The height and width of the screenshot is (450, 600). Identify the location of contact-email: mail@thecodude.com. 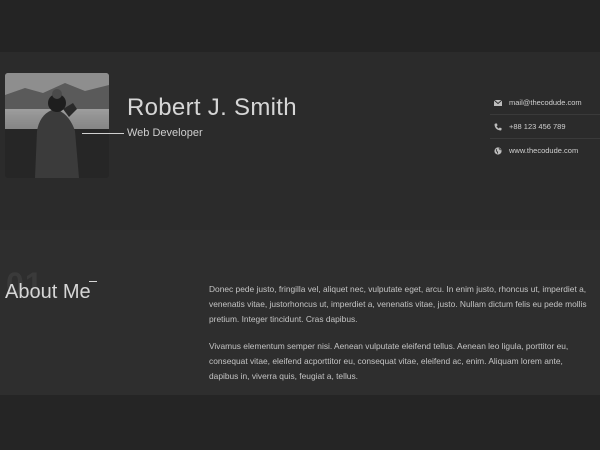
(545, 103).